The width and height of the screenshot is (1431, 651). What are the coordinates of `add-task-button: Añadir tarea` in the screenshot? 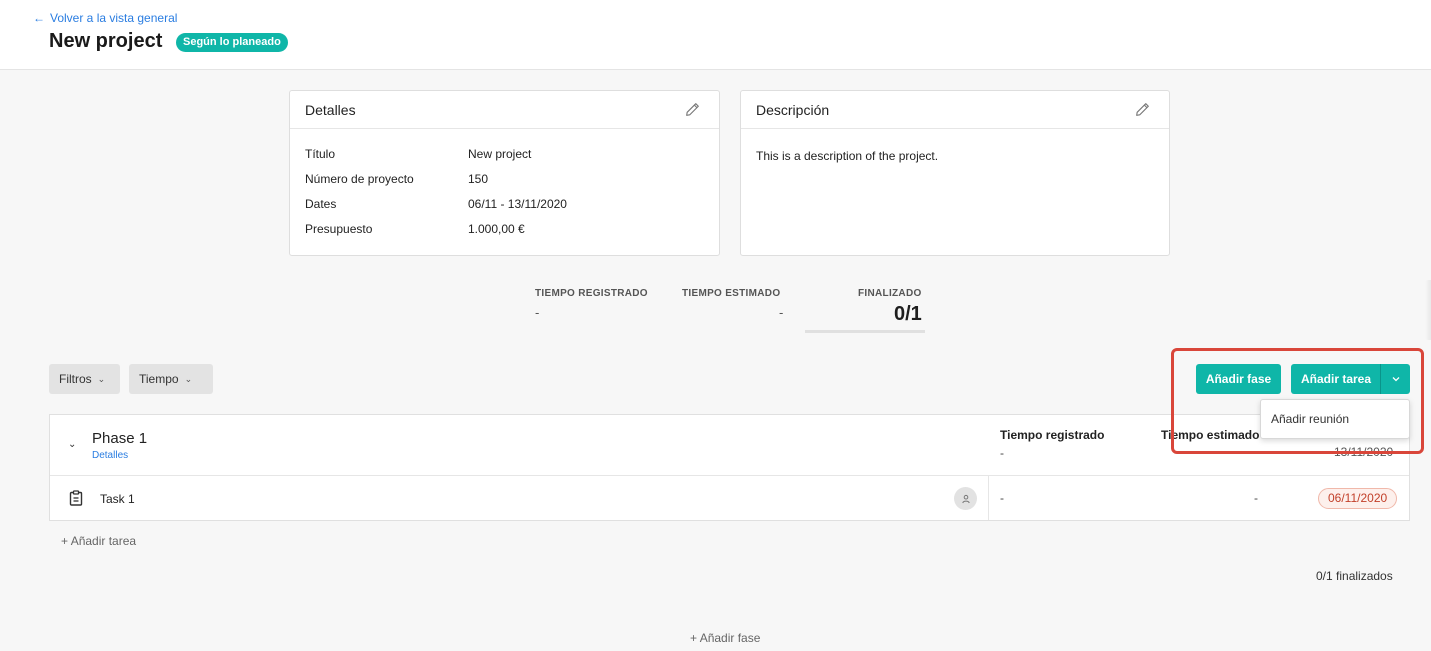 It's located at (1336, 379).